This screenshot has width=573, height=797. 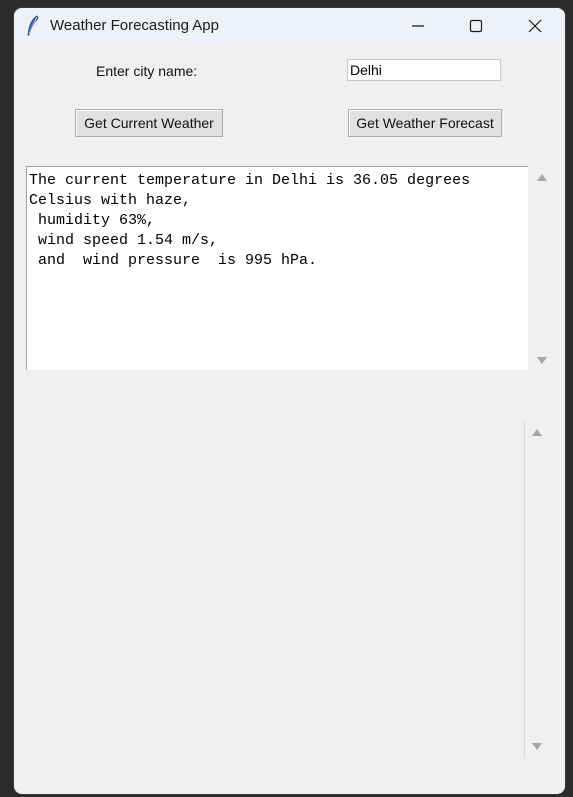 What do you see at coordinates (424, 70) in the screenshot?
I see `city-input` at bounding box center [424, 70].